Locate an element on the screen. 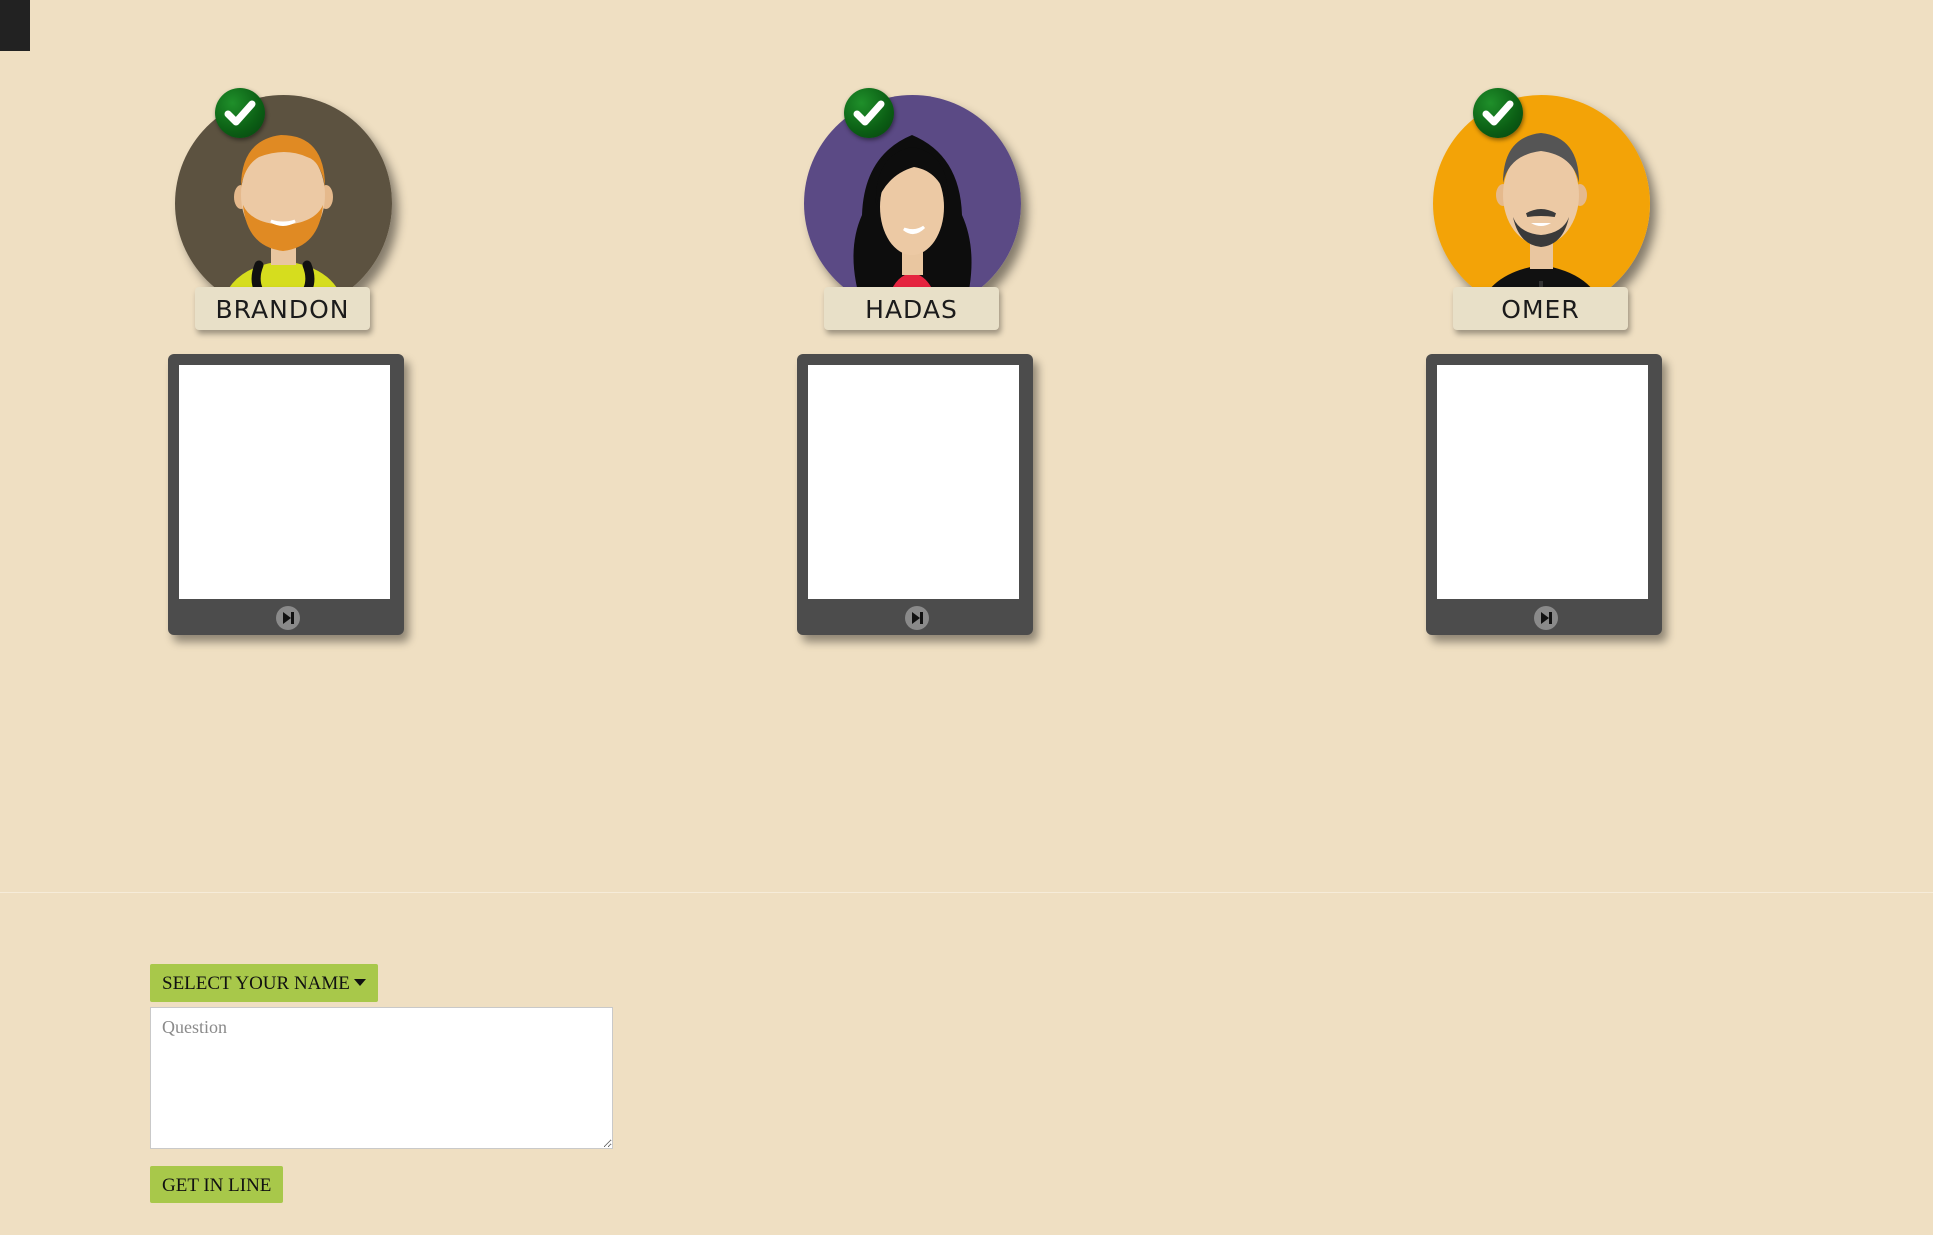 The image size is (1933, 1235). agent-name: OMER is located at coordinates (1540, 308).